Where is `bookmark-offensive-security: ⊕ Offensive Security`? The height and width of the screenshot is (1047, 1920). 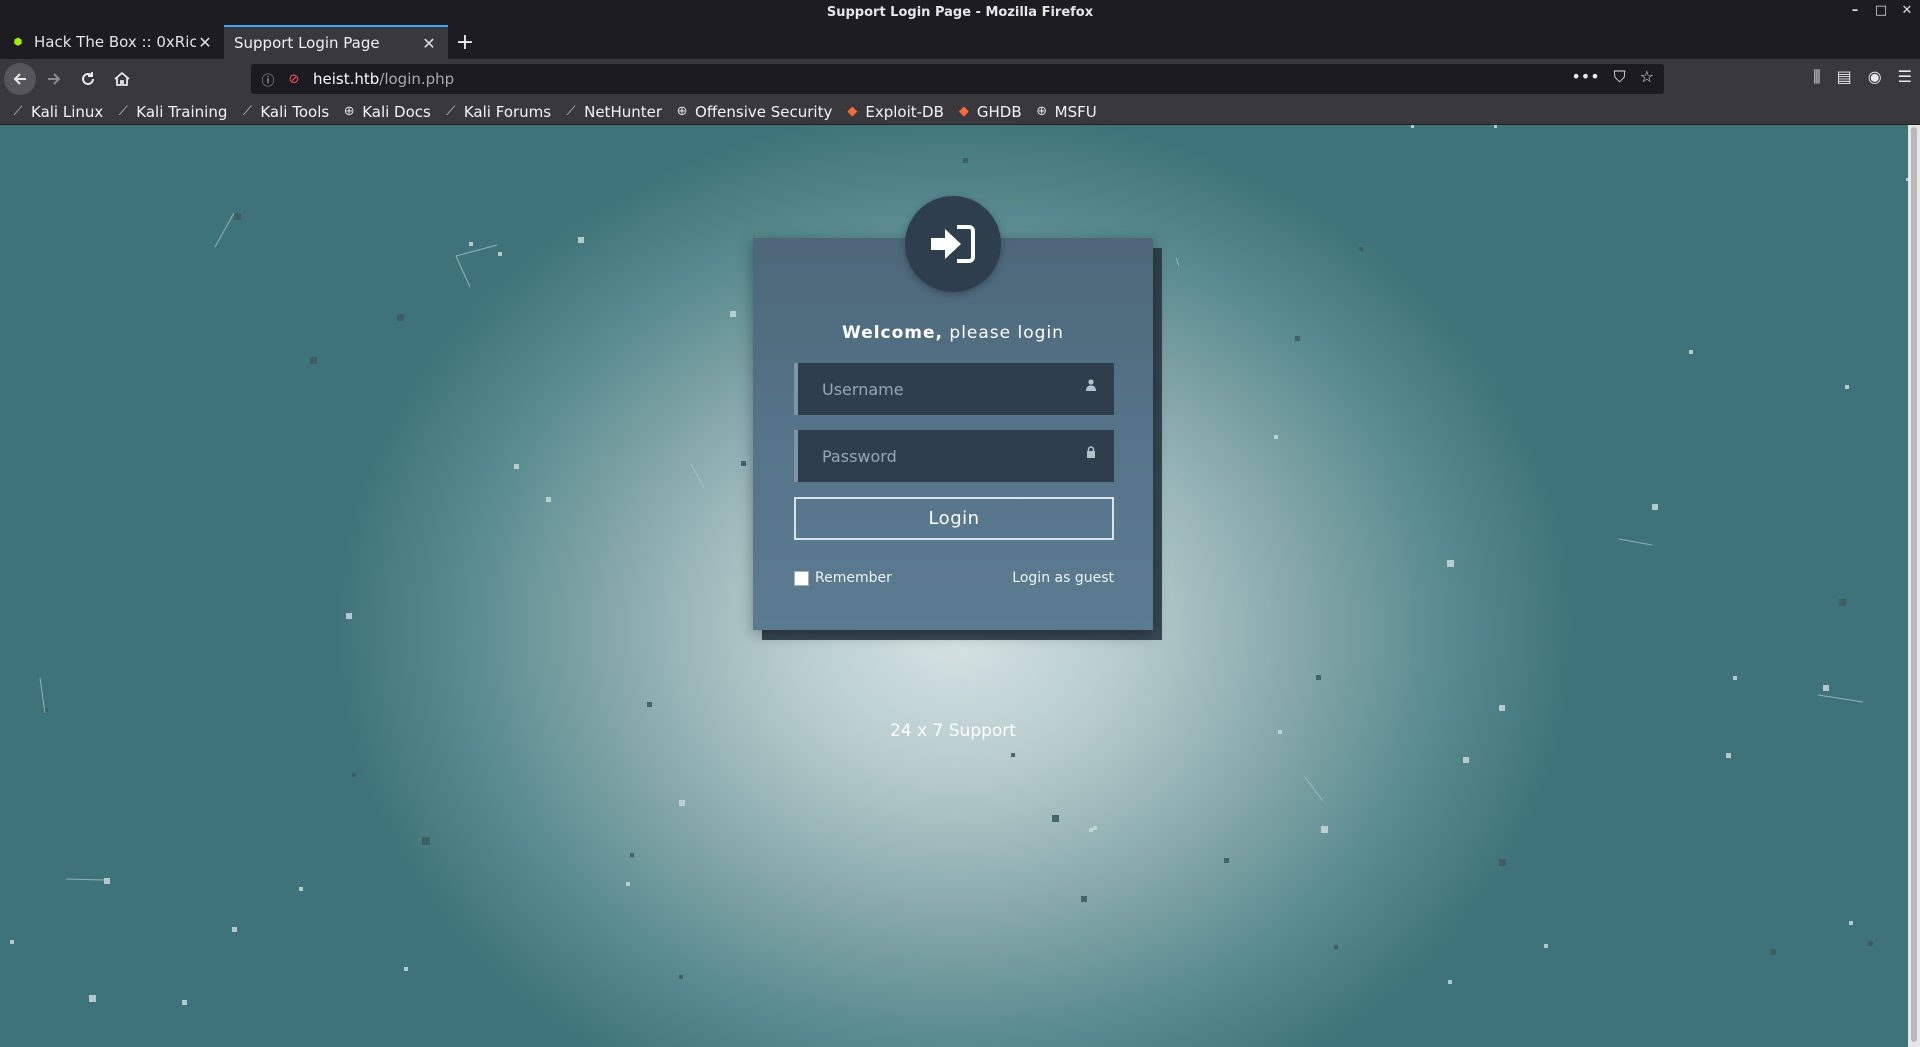 bookmark-offensive-security: ⊕ Offensive Security is located at coordinates (753, 111).